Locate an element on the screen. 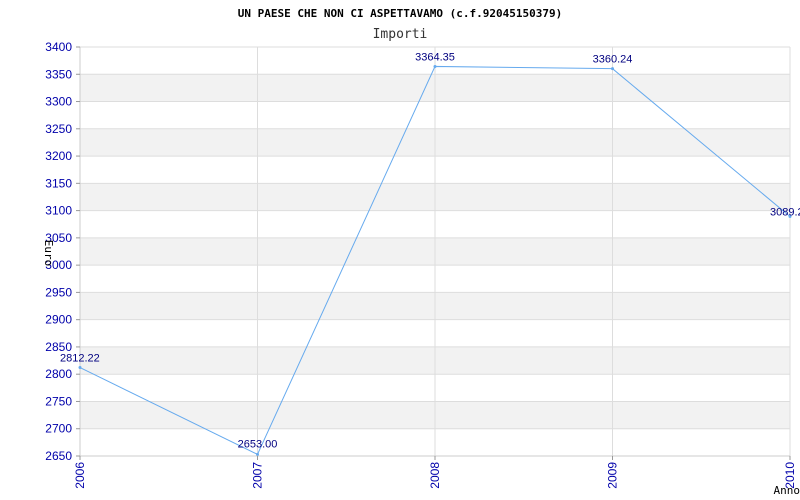 The height and width of the screenshot is (500, 800). x-tick-label: 2009 is located at coordinates (613, 475).